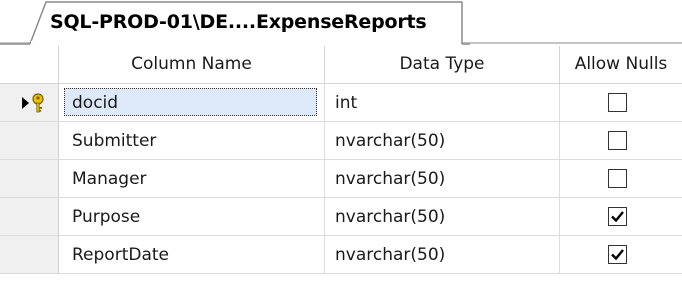  Describe the element at coordinates (192, 255) in the screenshot. I see `column-name-cell: ReportDate` at that location.